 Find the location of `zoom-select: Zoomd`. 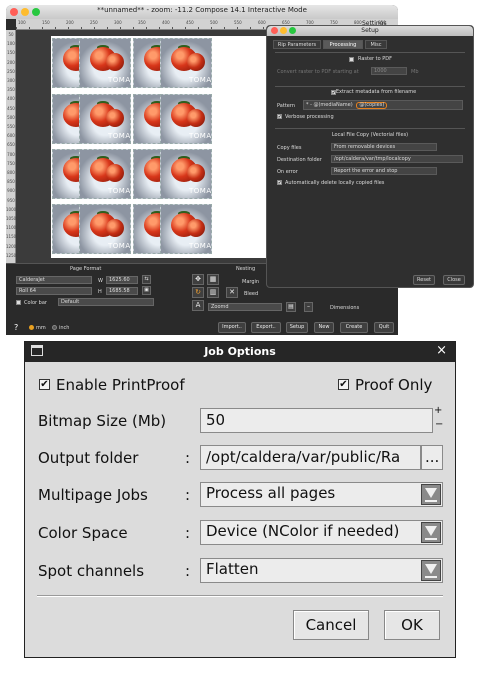

zoom-select: Zoomd is located at coordinates (245, 307).